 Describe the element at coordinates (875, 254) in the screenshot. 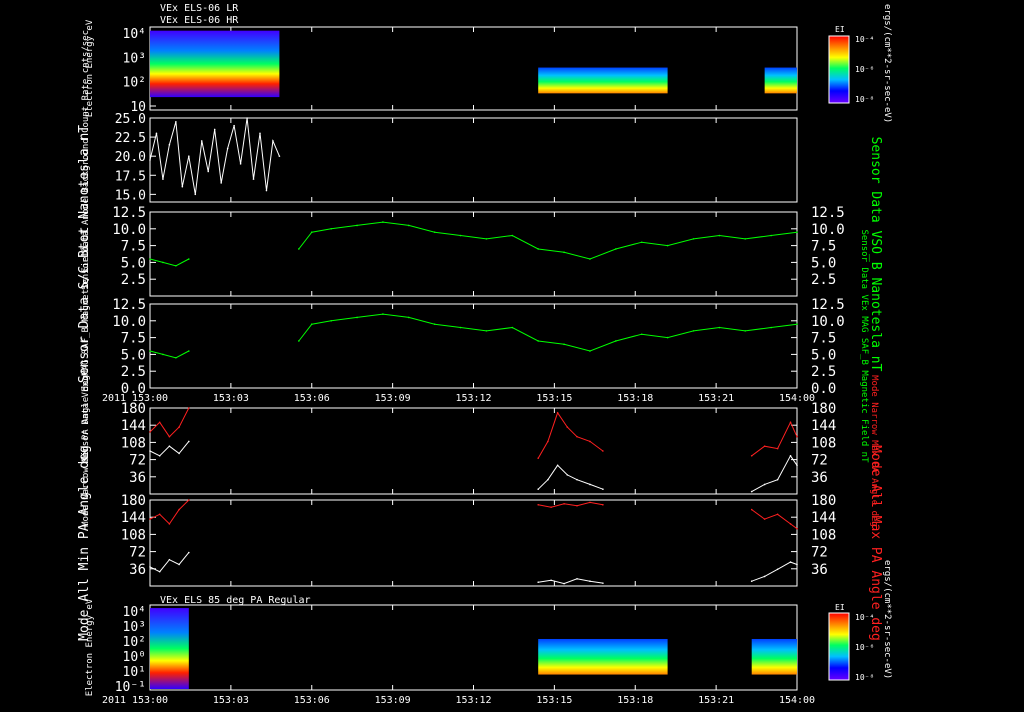

I see `y-axis-label-right: Sensor Data VSO_B Nanotesla nT` at that location.